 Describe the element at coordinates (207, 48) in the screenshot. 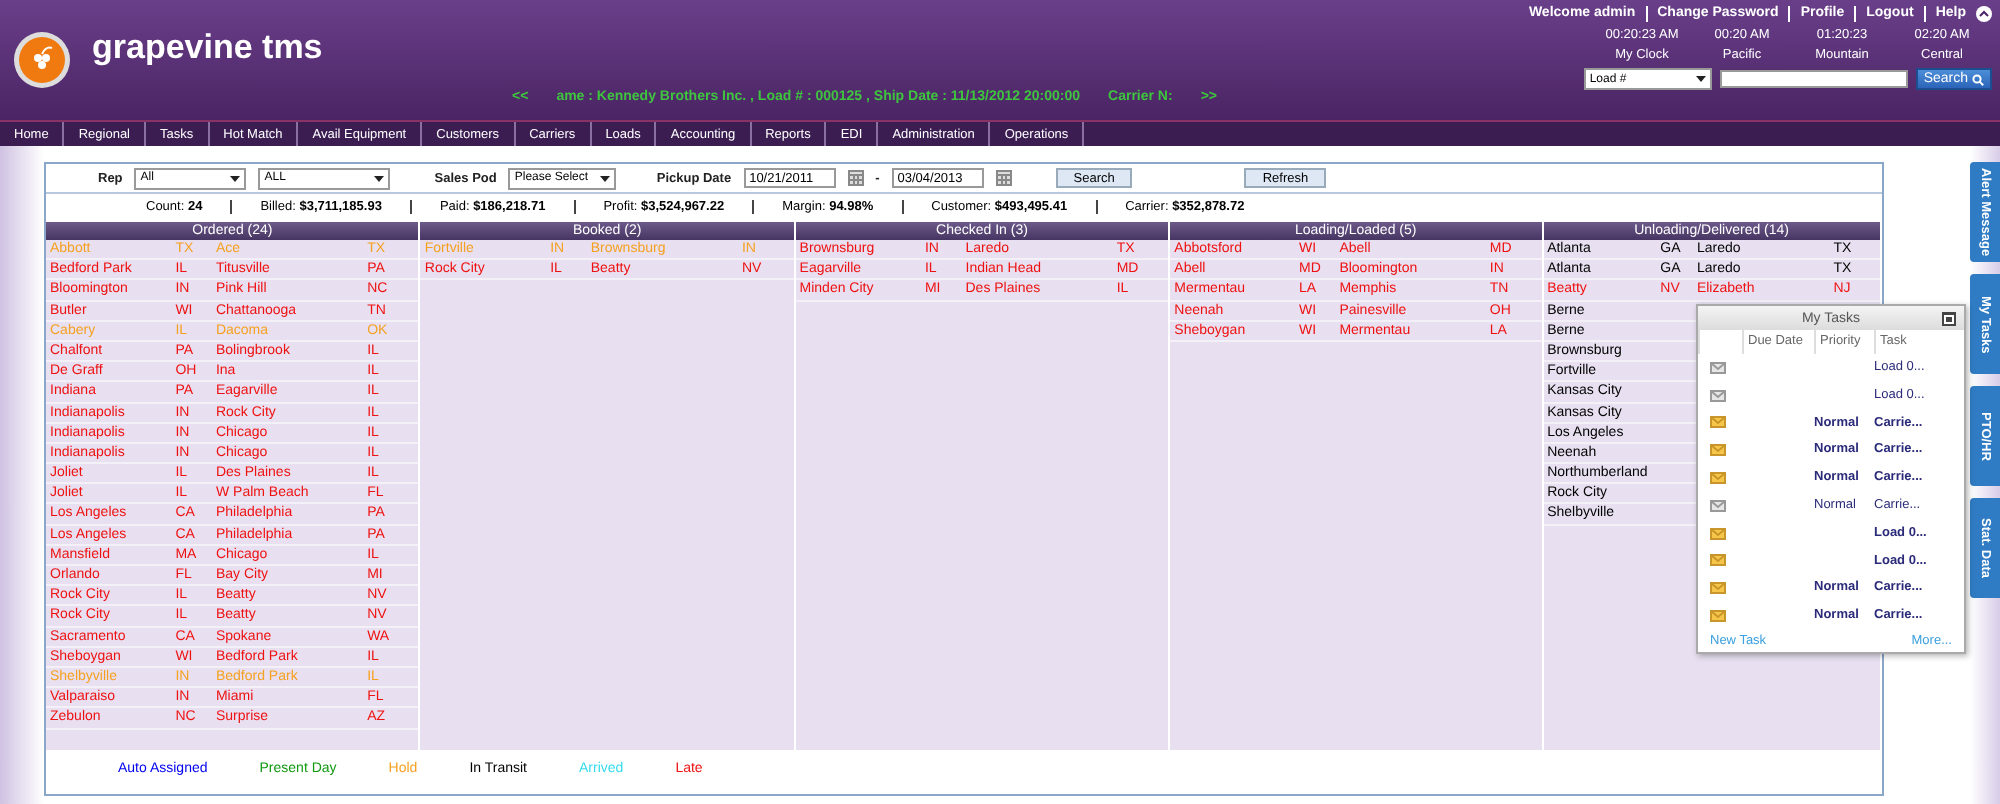

I see `app-title: grapevine tms` at that location.